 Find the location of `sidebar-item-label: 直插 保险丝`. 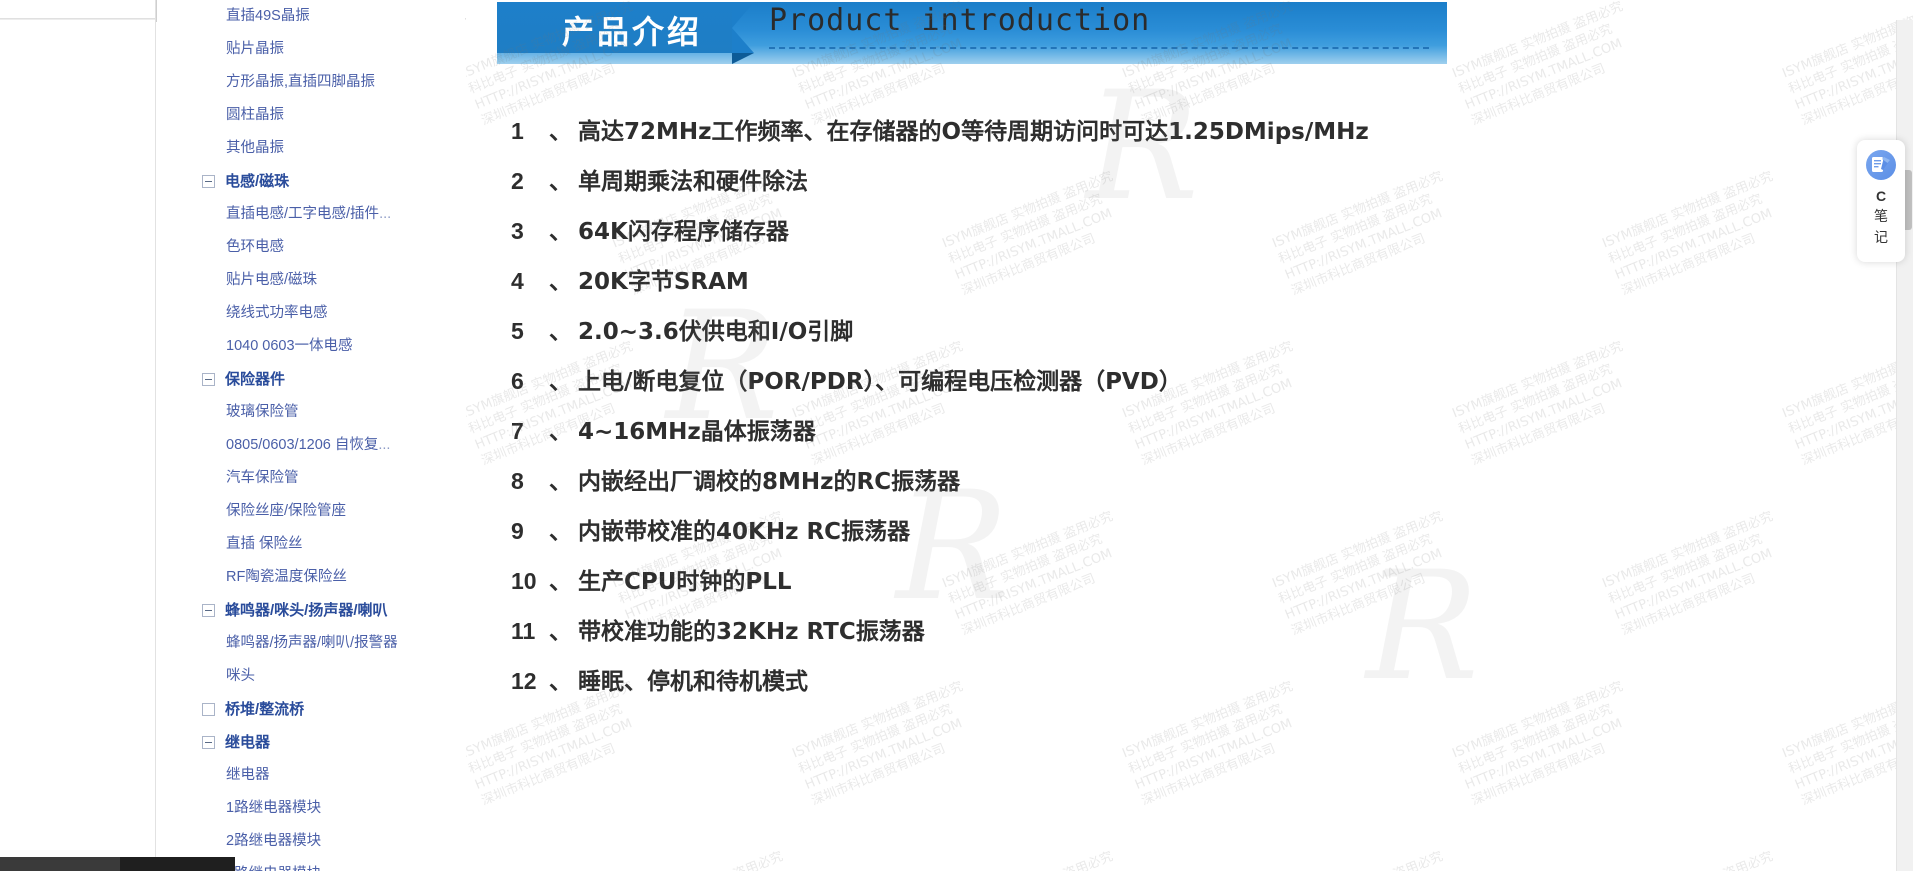

sidebar-item-label: 直插 保险丝 is located at coordinates (264, 544).